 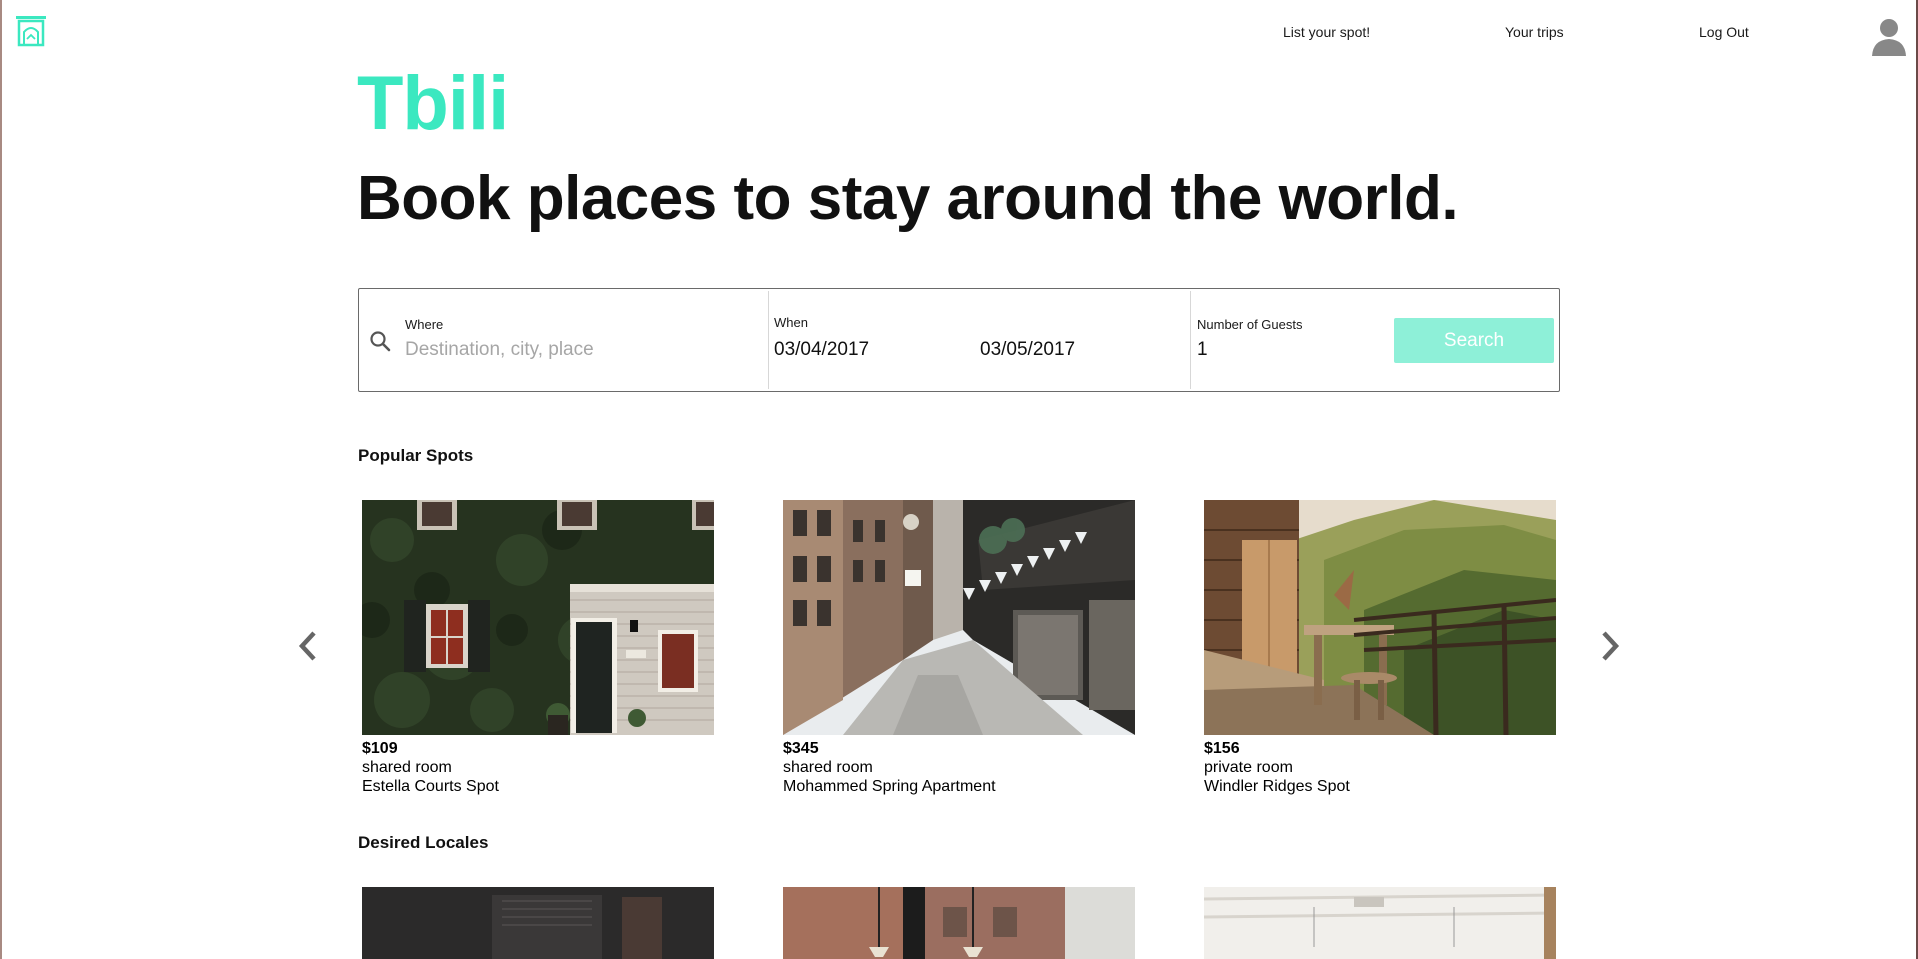 I want to click on check-out-input, so click(x=1070, y=350).